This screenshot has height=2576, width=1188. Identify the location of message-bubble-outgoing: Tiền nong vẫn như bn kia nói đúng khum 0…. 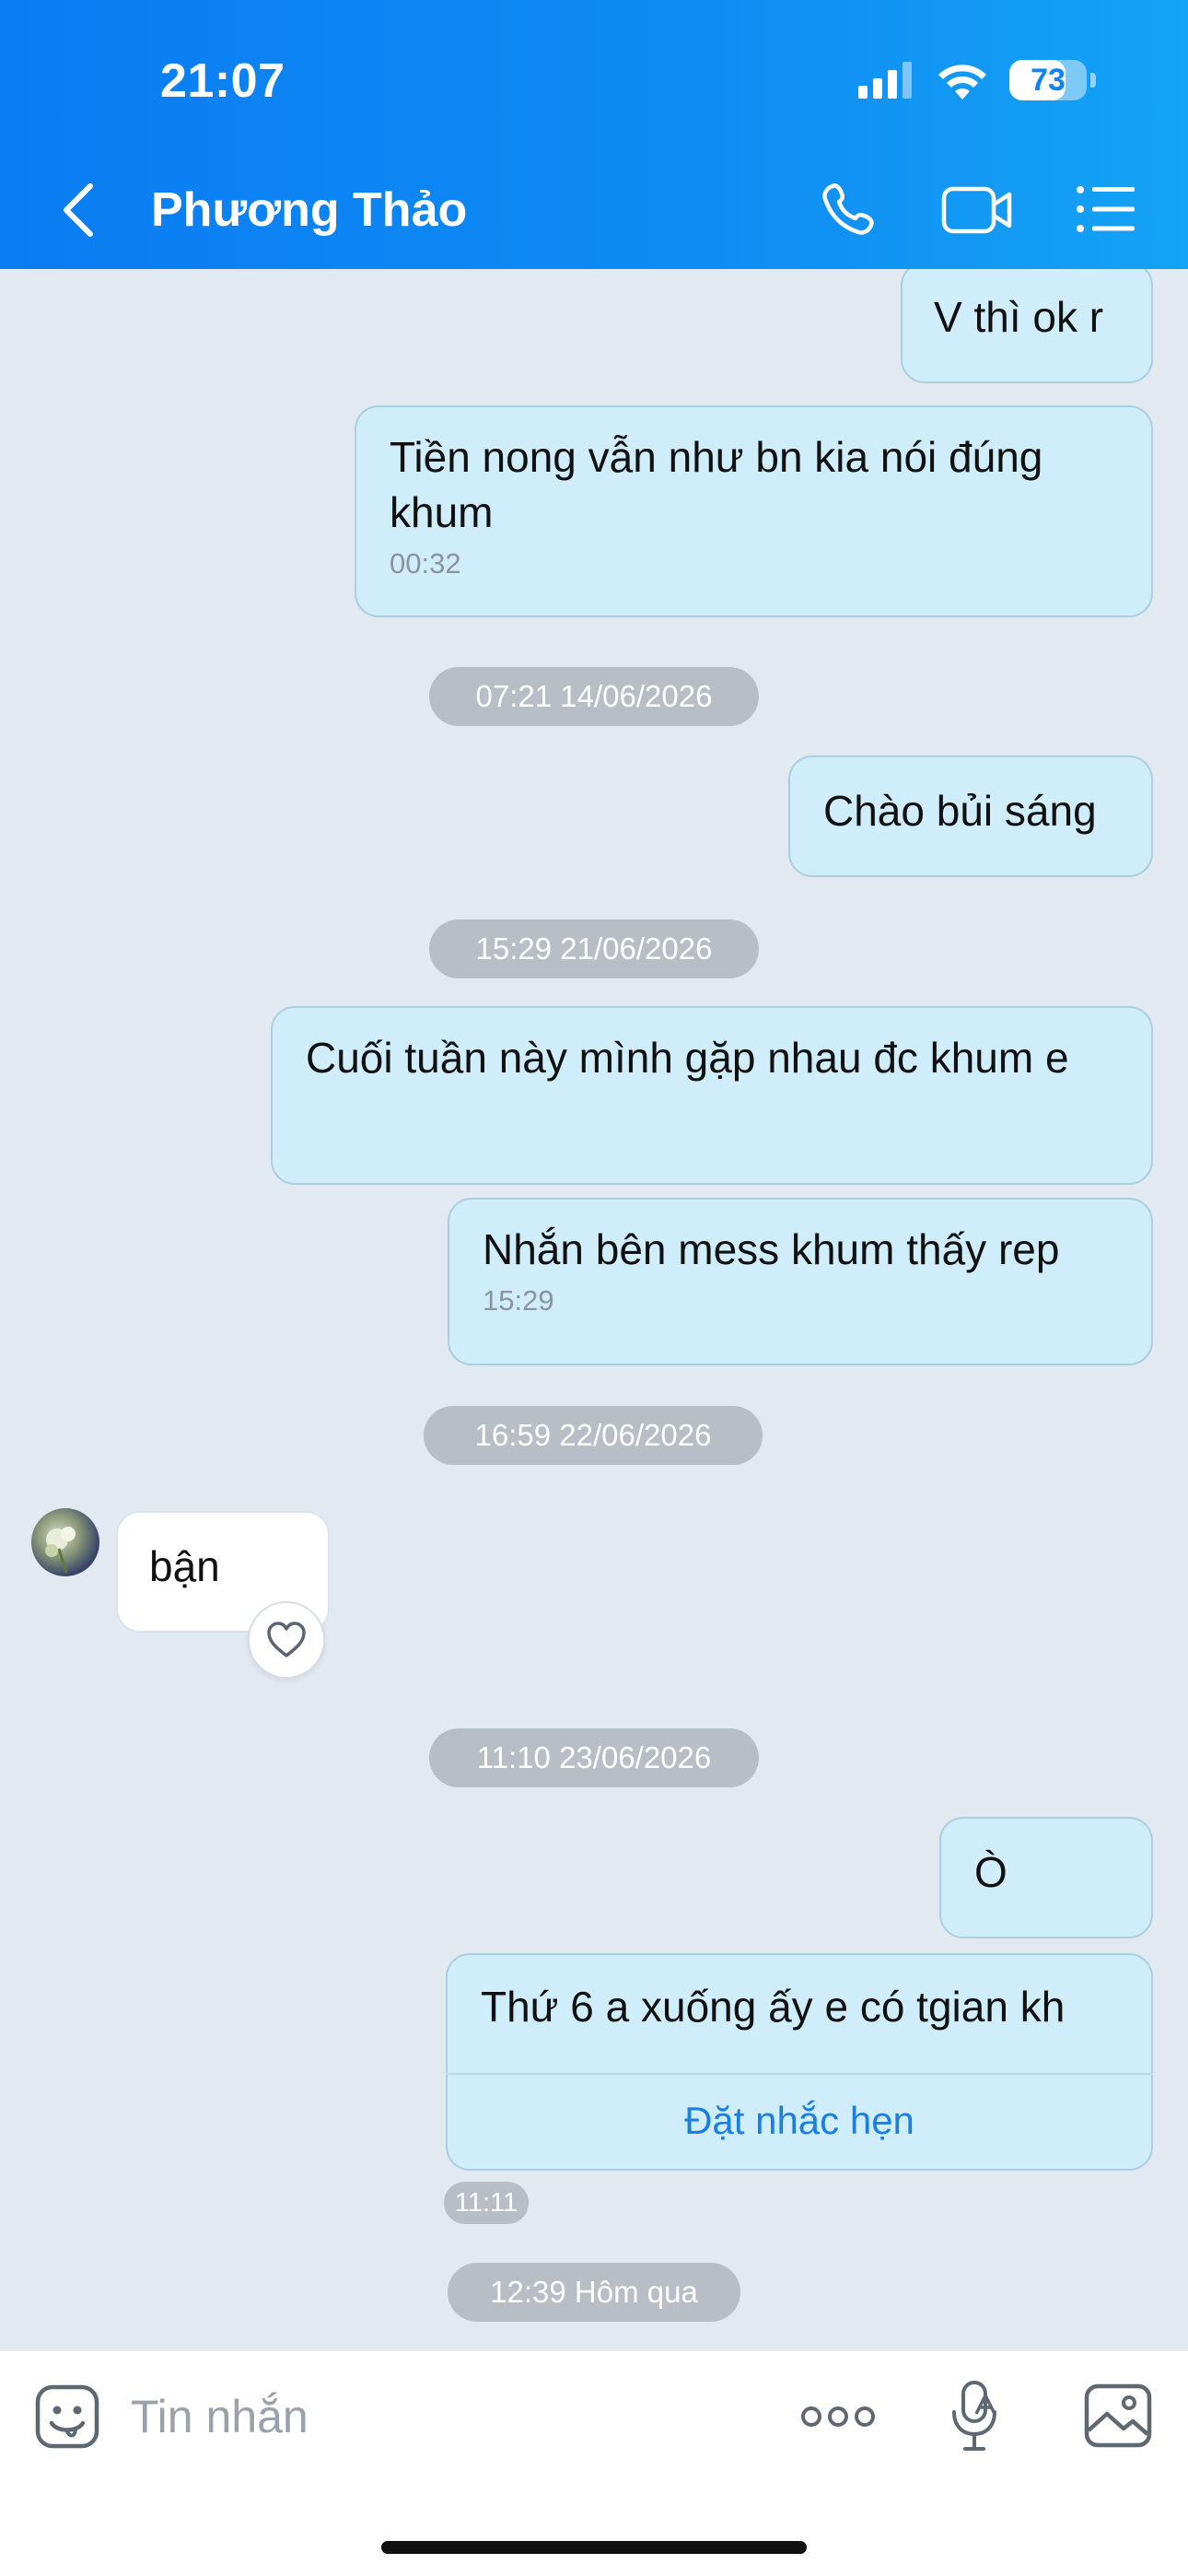
(754, 511).